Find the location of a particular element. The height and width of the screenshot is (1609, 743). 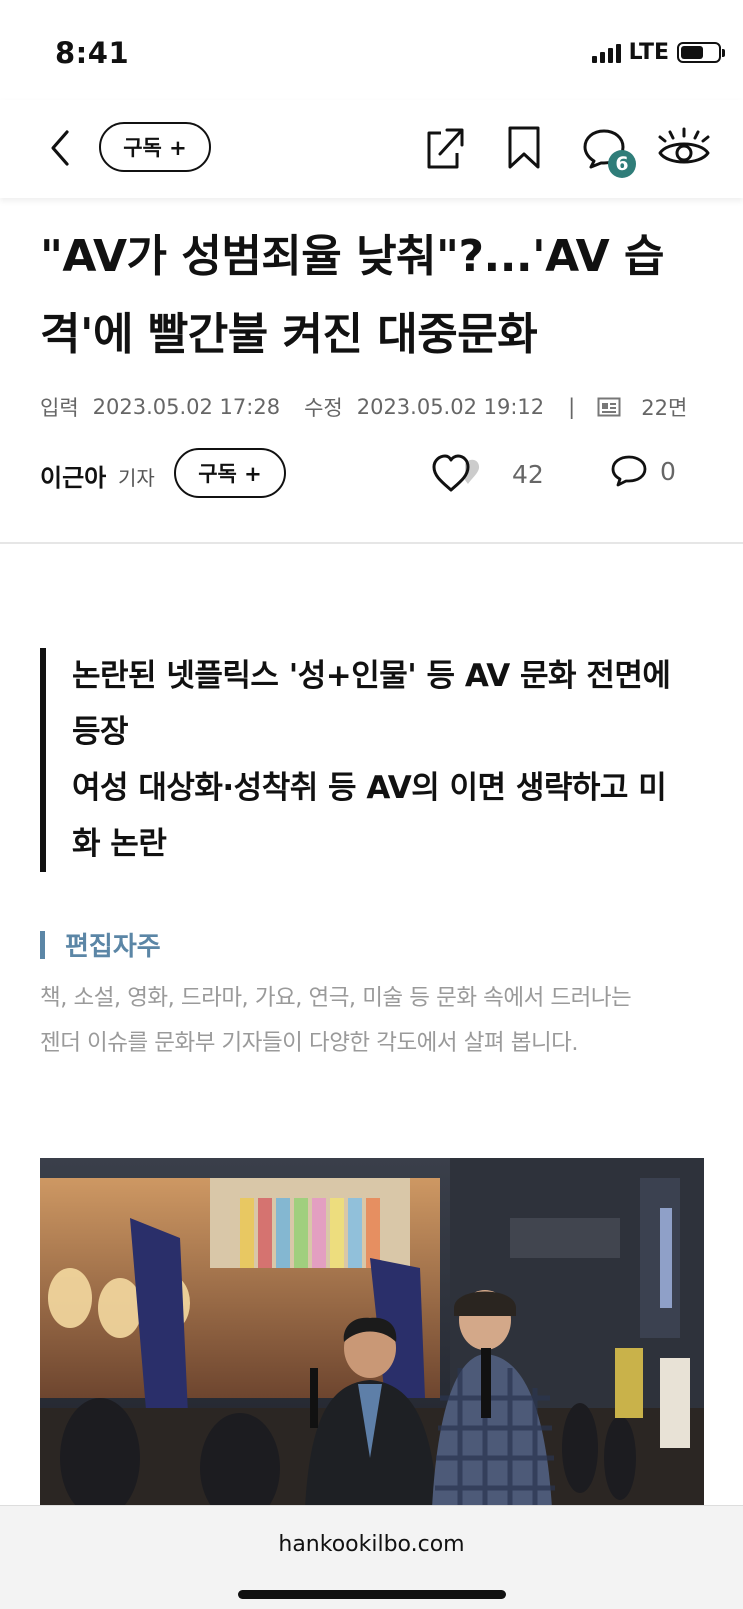

share-button is located at coordinates (444, 148).